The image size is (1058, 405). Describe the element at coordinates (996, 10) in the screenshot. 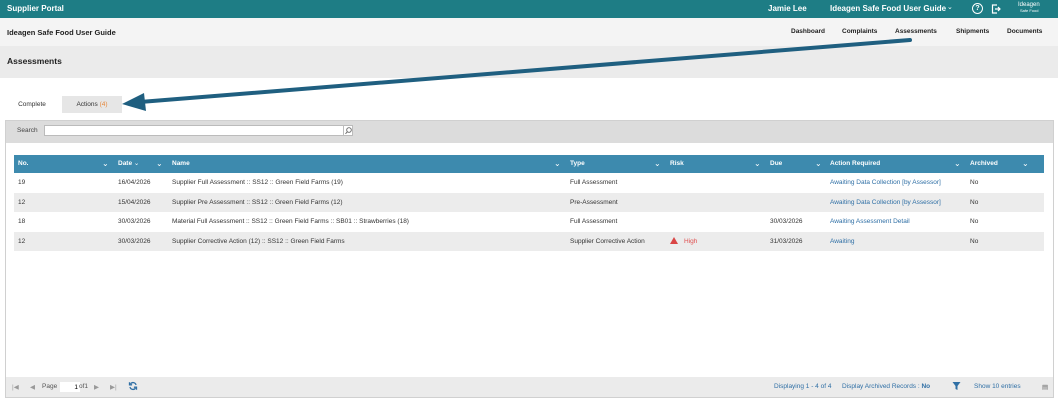

I see `logout-icon` at that location.